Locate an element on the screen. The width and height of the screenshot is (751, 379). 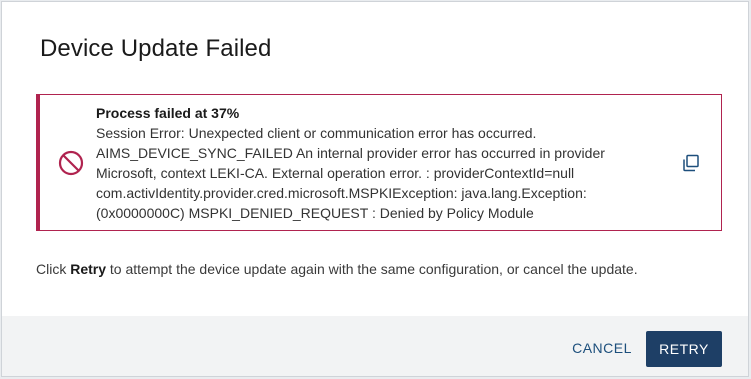
retry-button: RETRY is located at coordinates (684, 349).